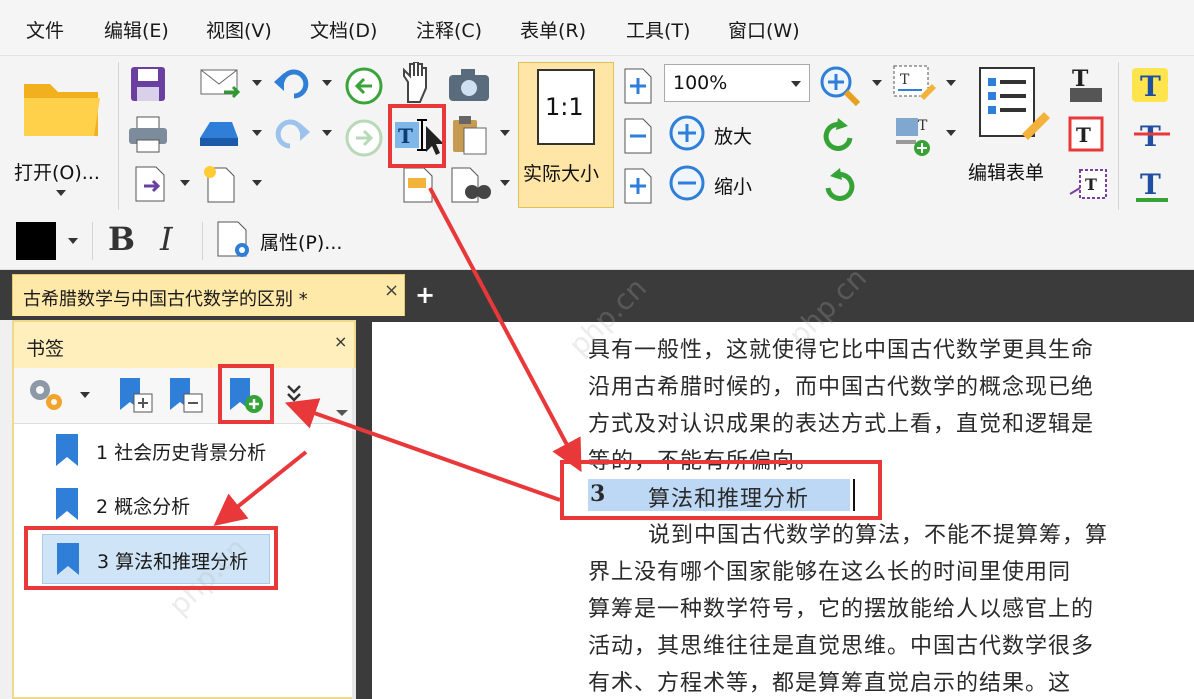 The width and height of the screenshot is (1194, 699). I want to click on doc-line: 活动，其思维往往是直觉思维。中国古代数学很多, so click(841, 646).